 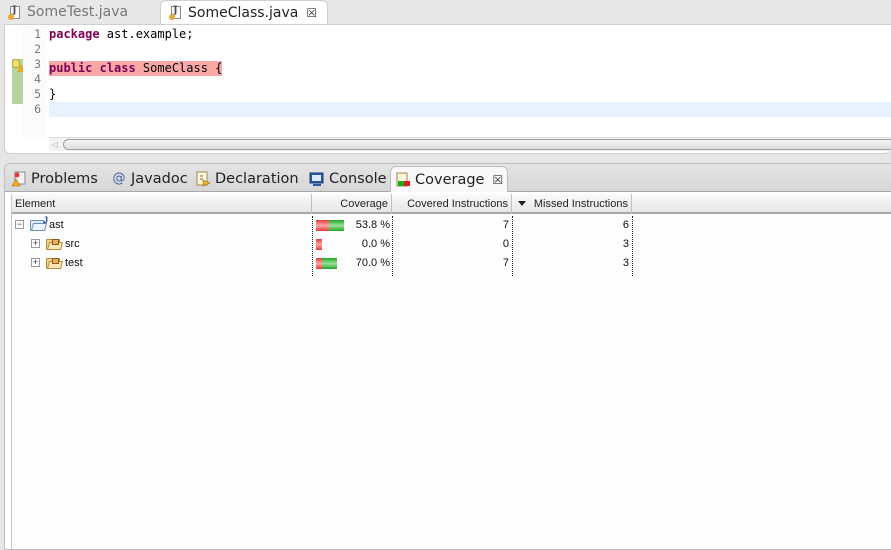 What do you see at coordinates (358, 179) in the screenshot?
I see `tab-label: Console` at bounding box center [358, 179].